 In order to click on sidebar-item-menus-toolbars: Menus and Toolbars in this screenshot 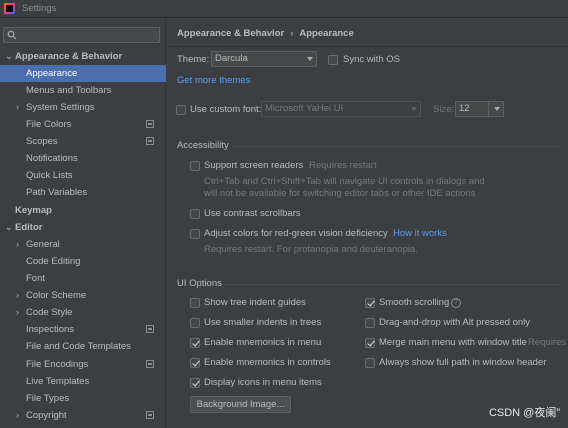, I will do `click(83, 90)`.